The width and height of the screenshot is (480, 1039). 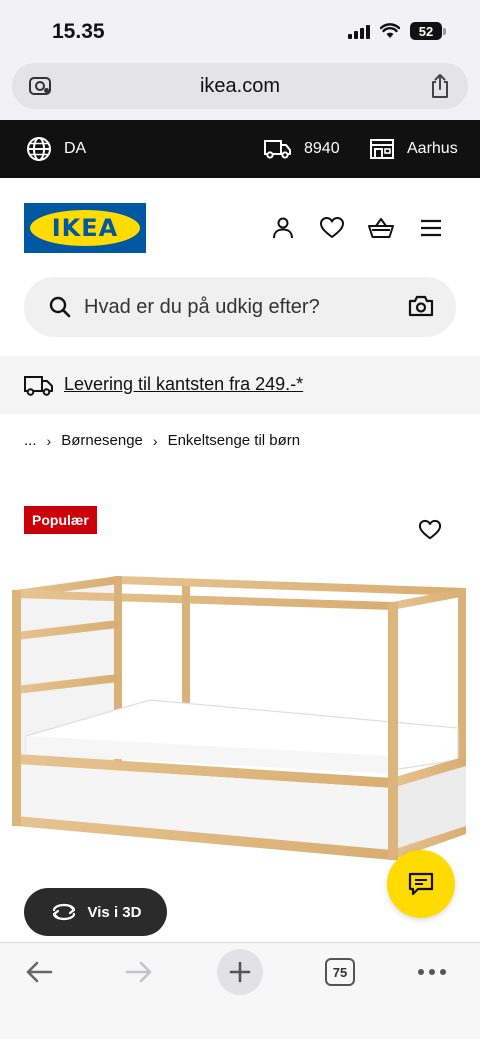 What do you see at coordinates (240, 149) in the screenshot?
I see `locale-bar: DA 8940 Aarhus` at bounding box center [240, 149].